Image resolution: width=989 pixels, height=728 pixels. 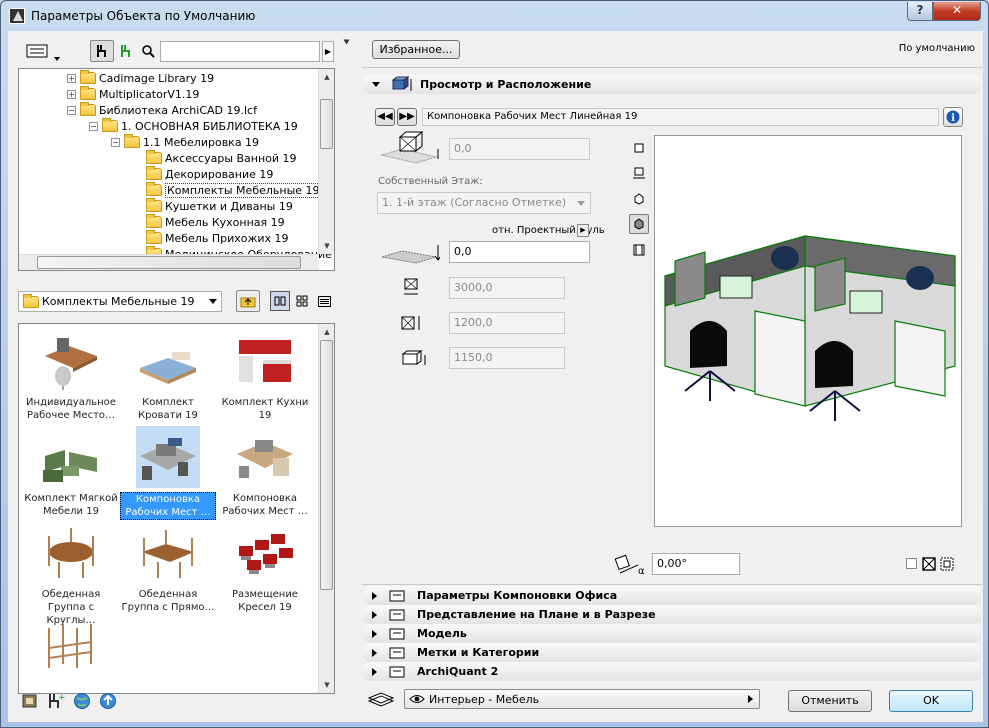 What do you see at coordinates (672, 652) in the screenshot?
I see `section-header: Метки и Категории` at bounding box center [672, 652].